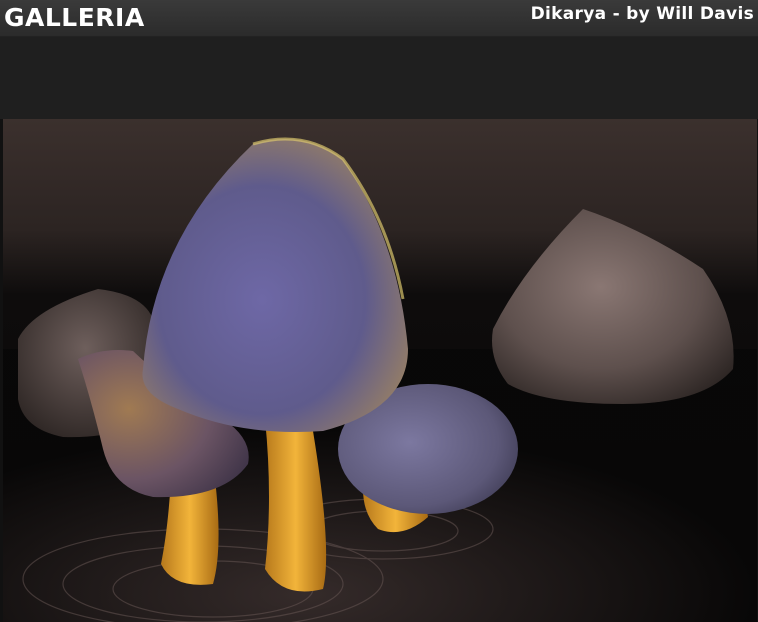  I want to click on thumbnail-strip, so click(379, 78).